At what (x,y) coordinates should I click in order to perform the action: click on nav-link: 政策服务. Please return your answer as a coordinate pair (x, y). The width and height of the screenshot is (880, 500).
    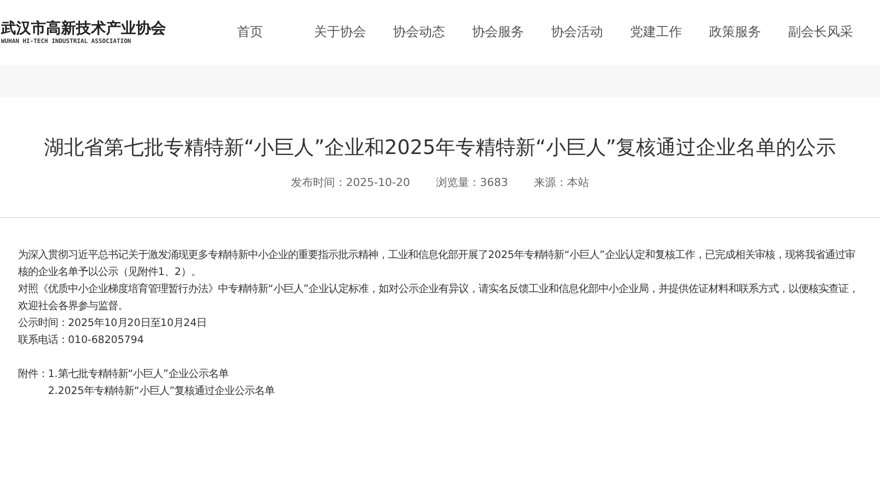
    Looking at the image, I should click on (735, 32).